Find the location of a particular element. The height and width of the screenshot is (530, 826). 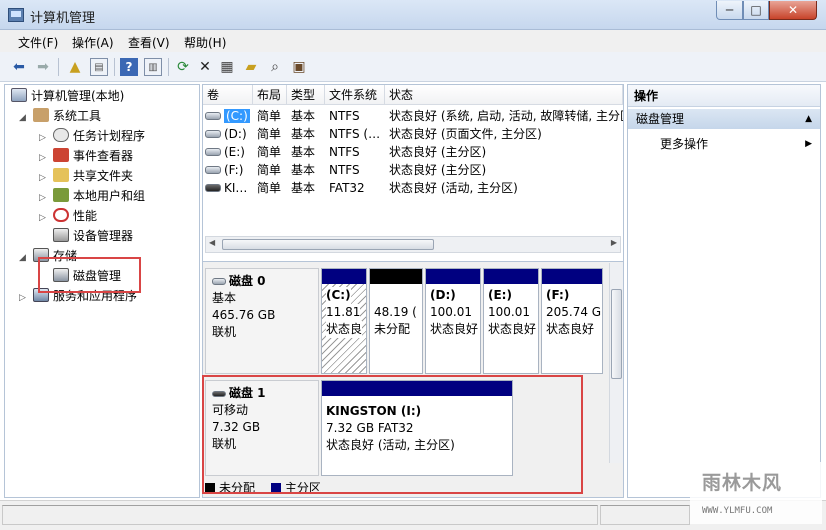

tree-item-task-scheduler: ▷ 任务计划程序 is located at coordinates (92, 136).